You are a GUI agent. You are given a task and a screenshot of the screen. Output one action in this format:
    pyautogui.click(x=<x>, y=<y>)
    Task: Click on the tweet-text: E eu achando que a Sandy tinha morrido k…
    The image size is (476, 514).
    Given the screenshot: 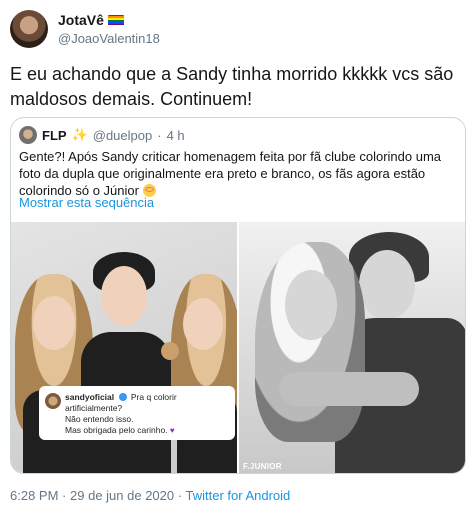 What is the action you would take?
    pyautogui.click(x=232, y=86)
    